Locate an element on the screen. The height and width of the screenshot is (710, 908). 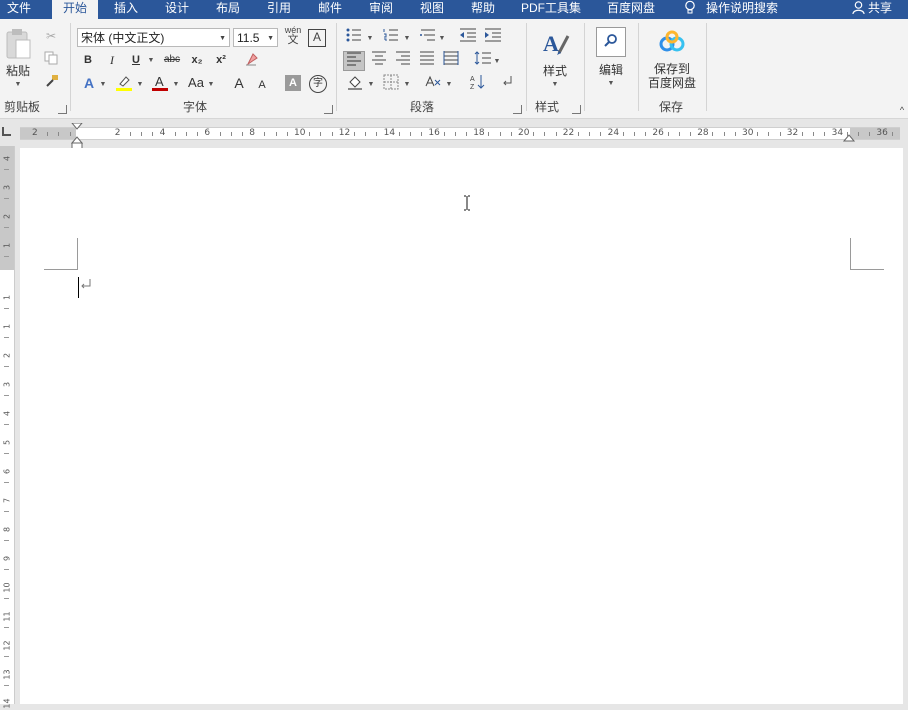
align-center-icon is located at coordinates (379, 60).